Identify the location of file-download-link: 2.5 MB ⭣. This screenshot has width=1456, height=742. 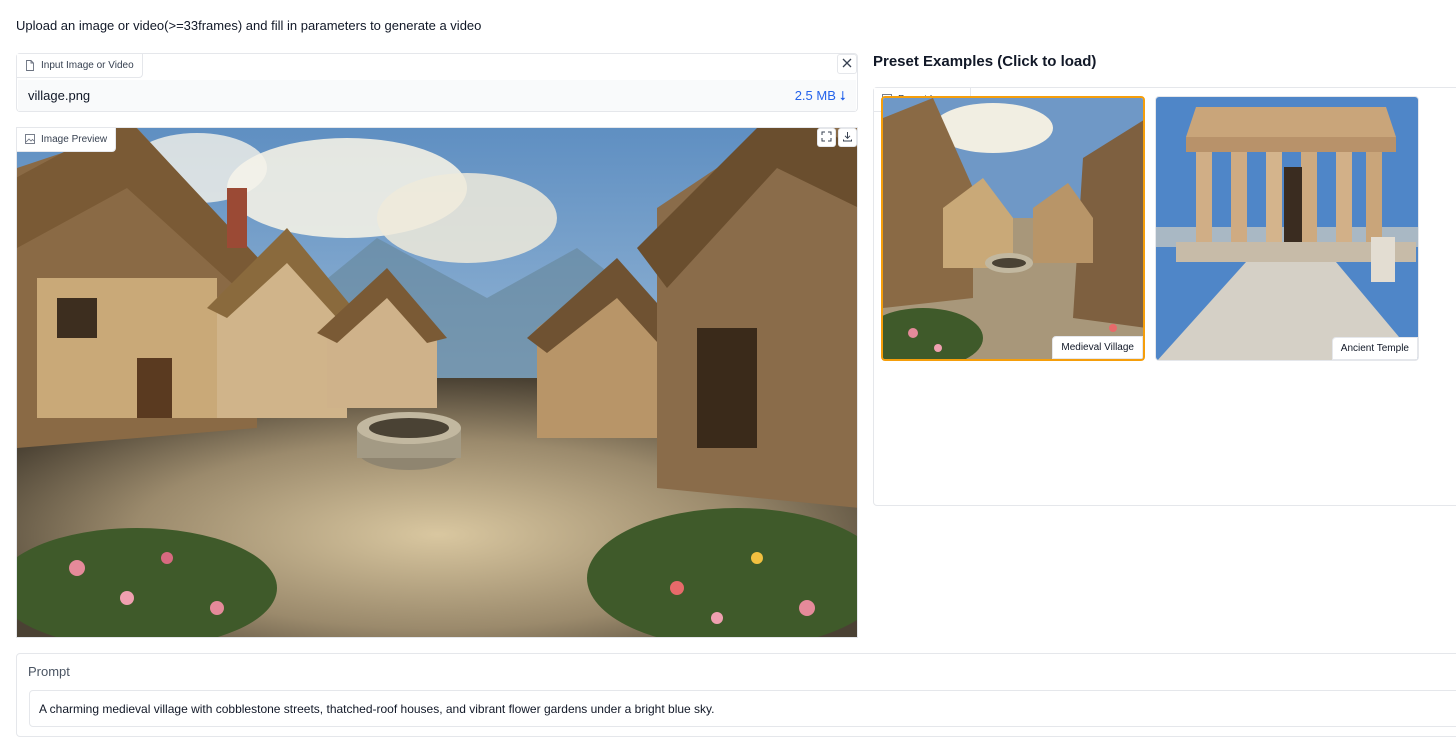
(820, 96).